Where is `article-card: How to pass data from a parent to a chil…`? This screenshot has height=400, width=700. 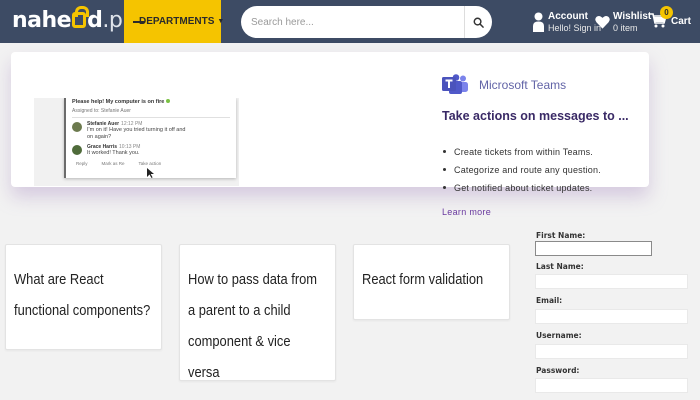 article-card: How to pass data from a parent to a chil… is located at coordinates (257, 312).